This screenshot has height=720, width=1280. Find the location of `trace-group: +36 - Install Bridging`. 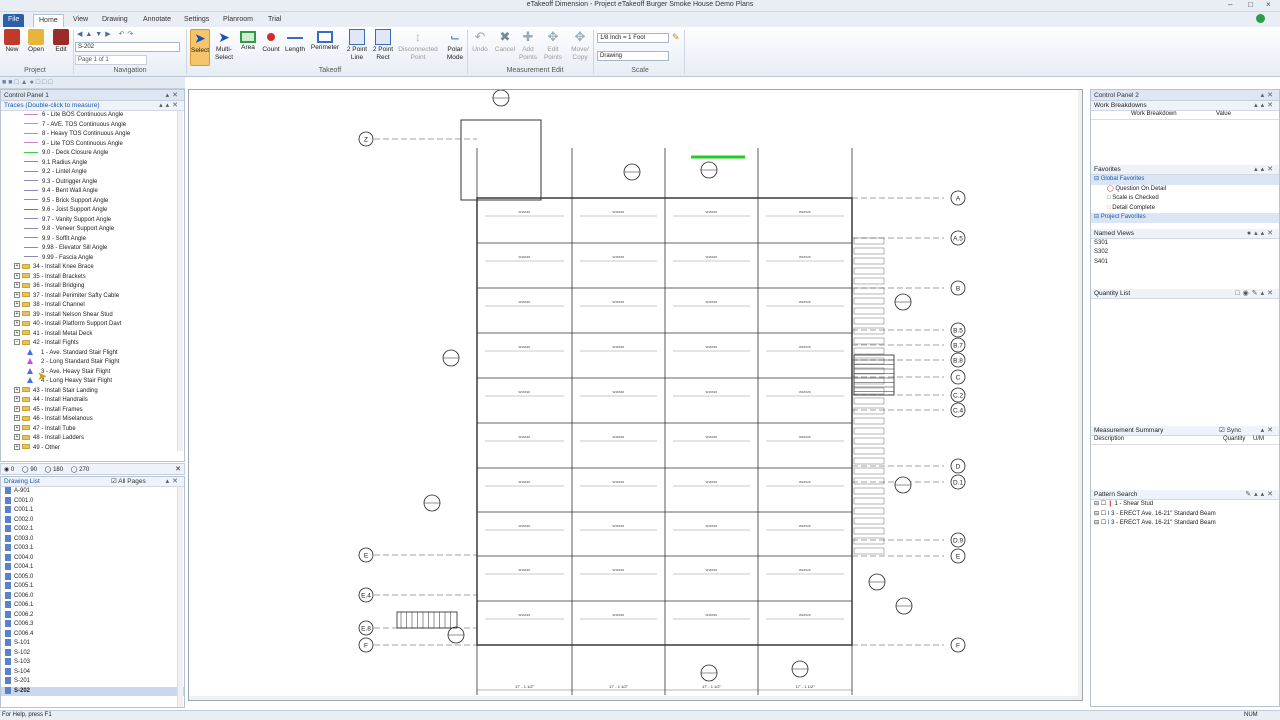

trace-group: +36 - Install Bridging is located at coordinates (92, 287).